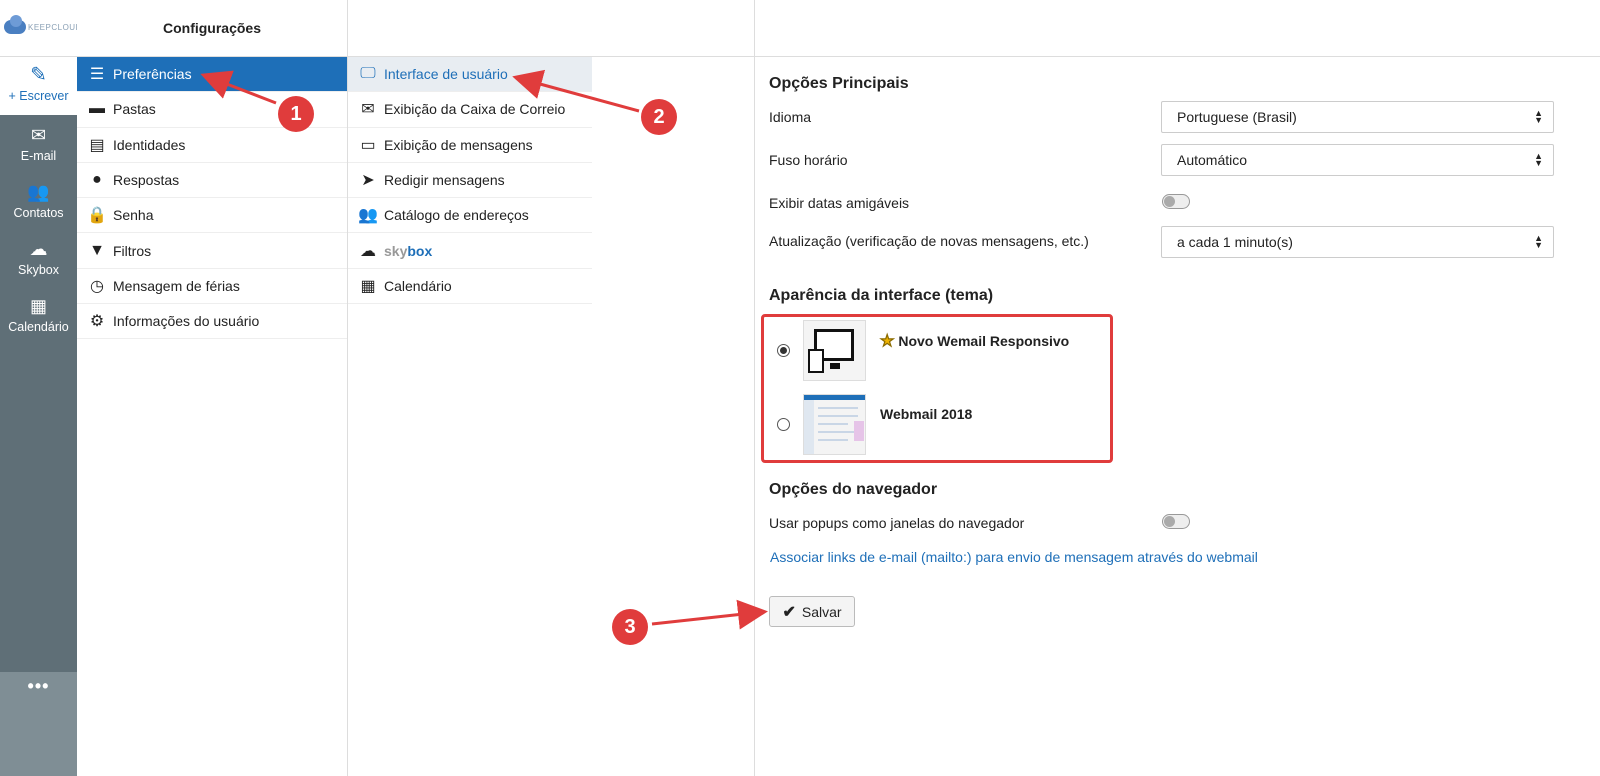 The height and width of the screenshot is (776, 1600). Describe the element at coordinates (456, 215) in the screenshot. I see `sub-item-label: Catálogo de endereços` at that location.